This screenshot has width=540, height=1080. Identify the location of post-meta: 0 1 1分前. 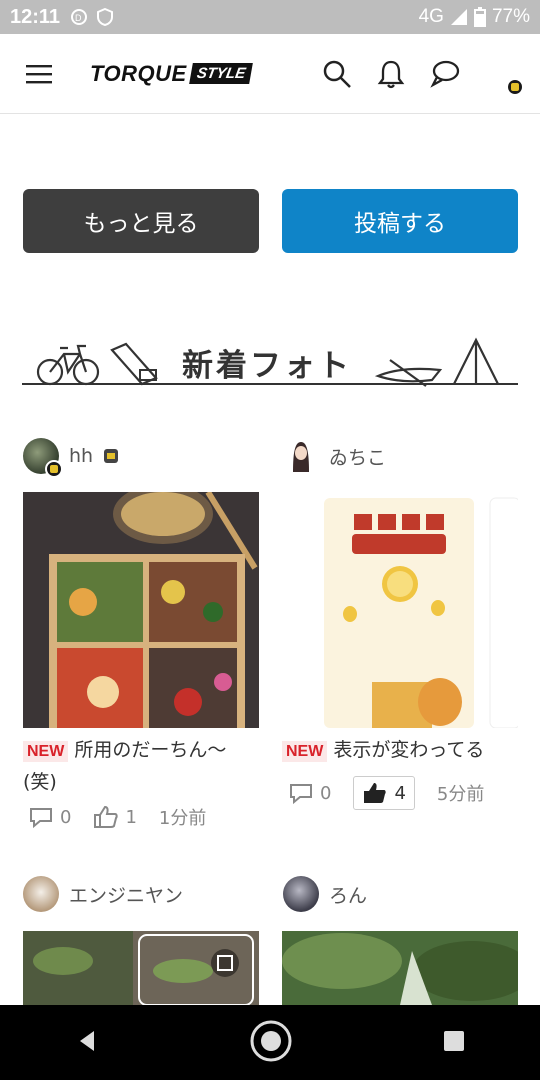
(128, 817).